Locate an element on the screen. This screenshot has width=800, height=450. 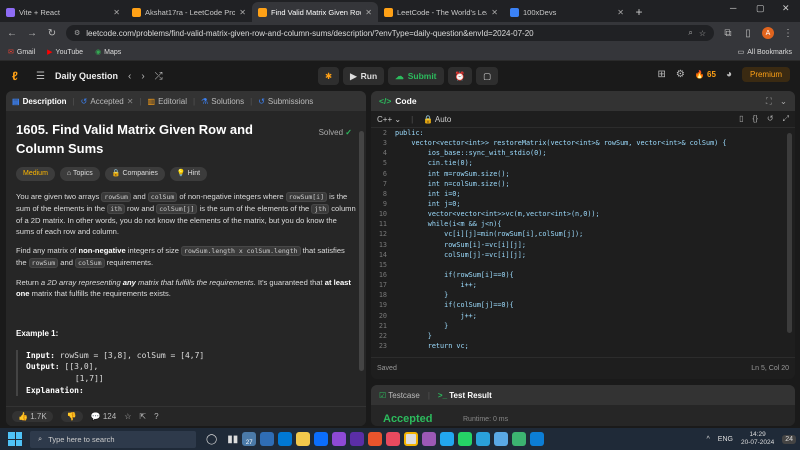
bookmark-youtube: ▶ YouTube is located at coordinates (65, 52).